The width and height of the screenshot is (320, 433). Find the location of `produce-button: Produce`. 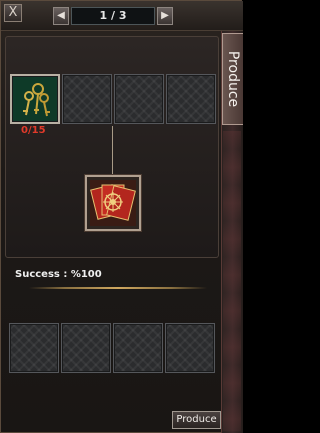

produce-button: Produce is located at coordinates (196, 420).